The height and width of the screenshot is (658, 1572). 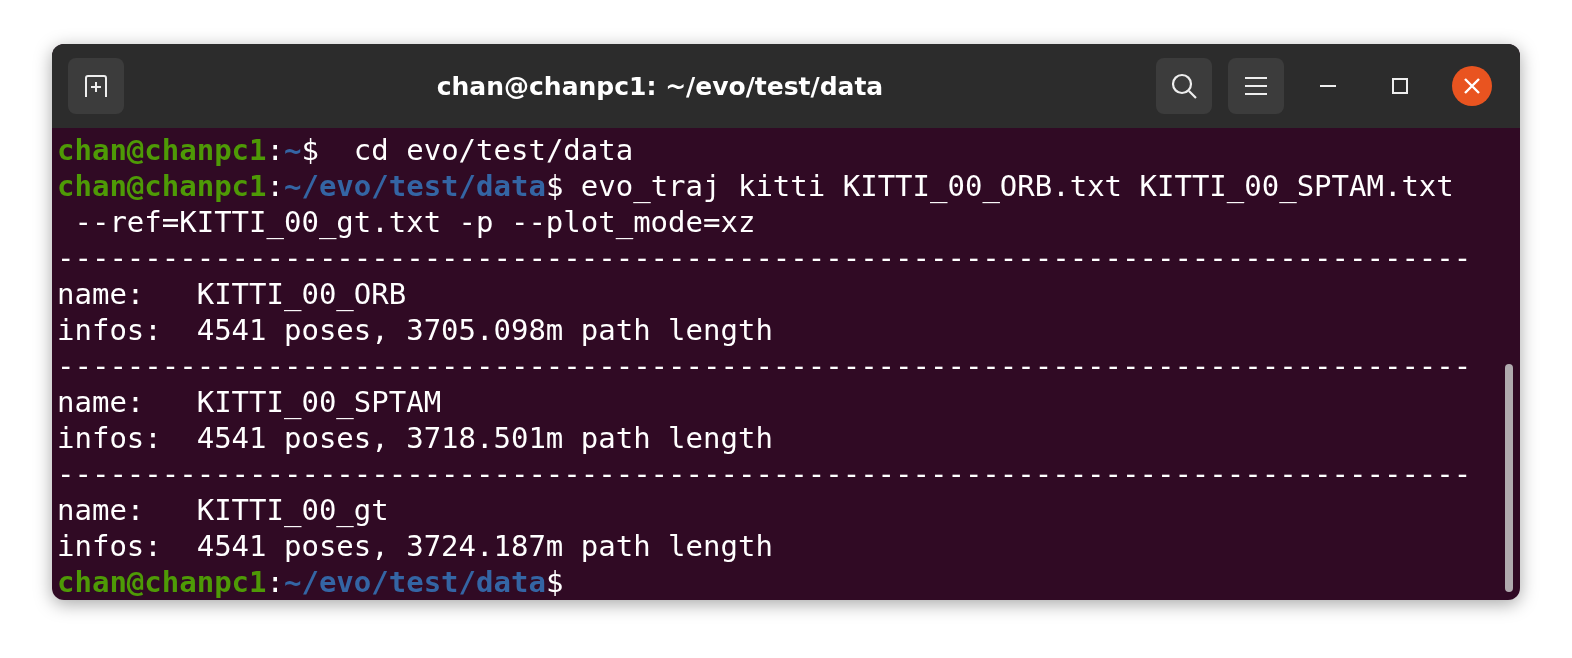 What do you see at coordinates (223, 510) in the screenshot?
I see `output-text: name: KITTI_00_gt` at bounding box center [223, 510].